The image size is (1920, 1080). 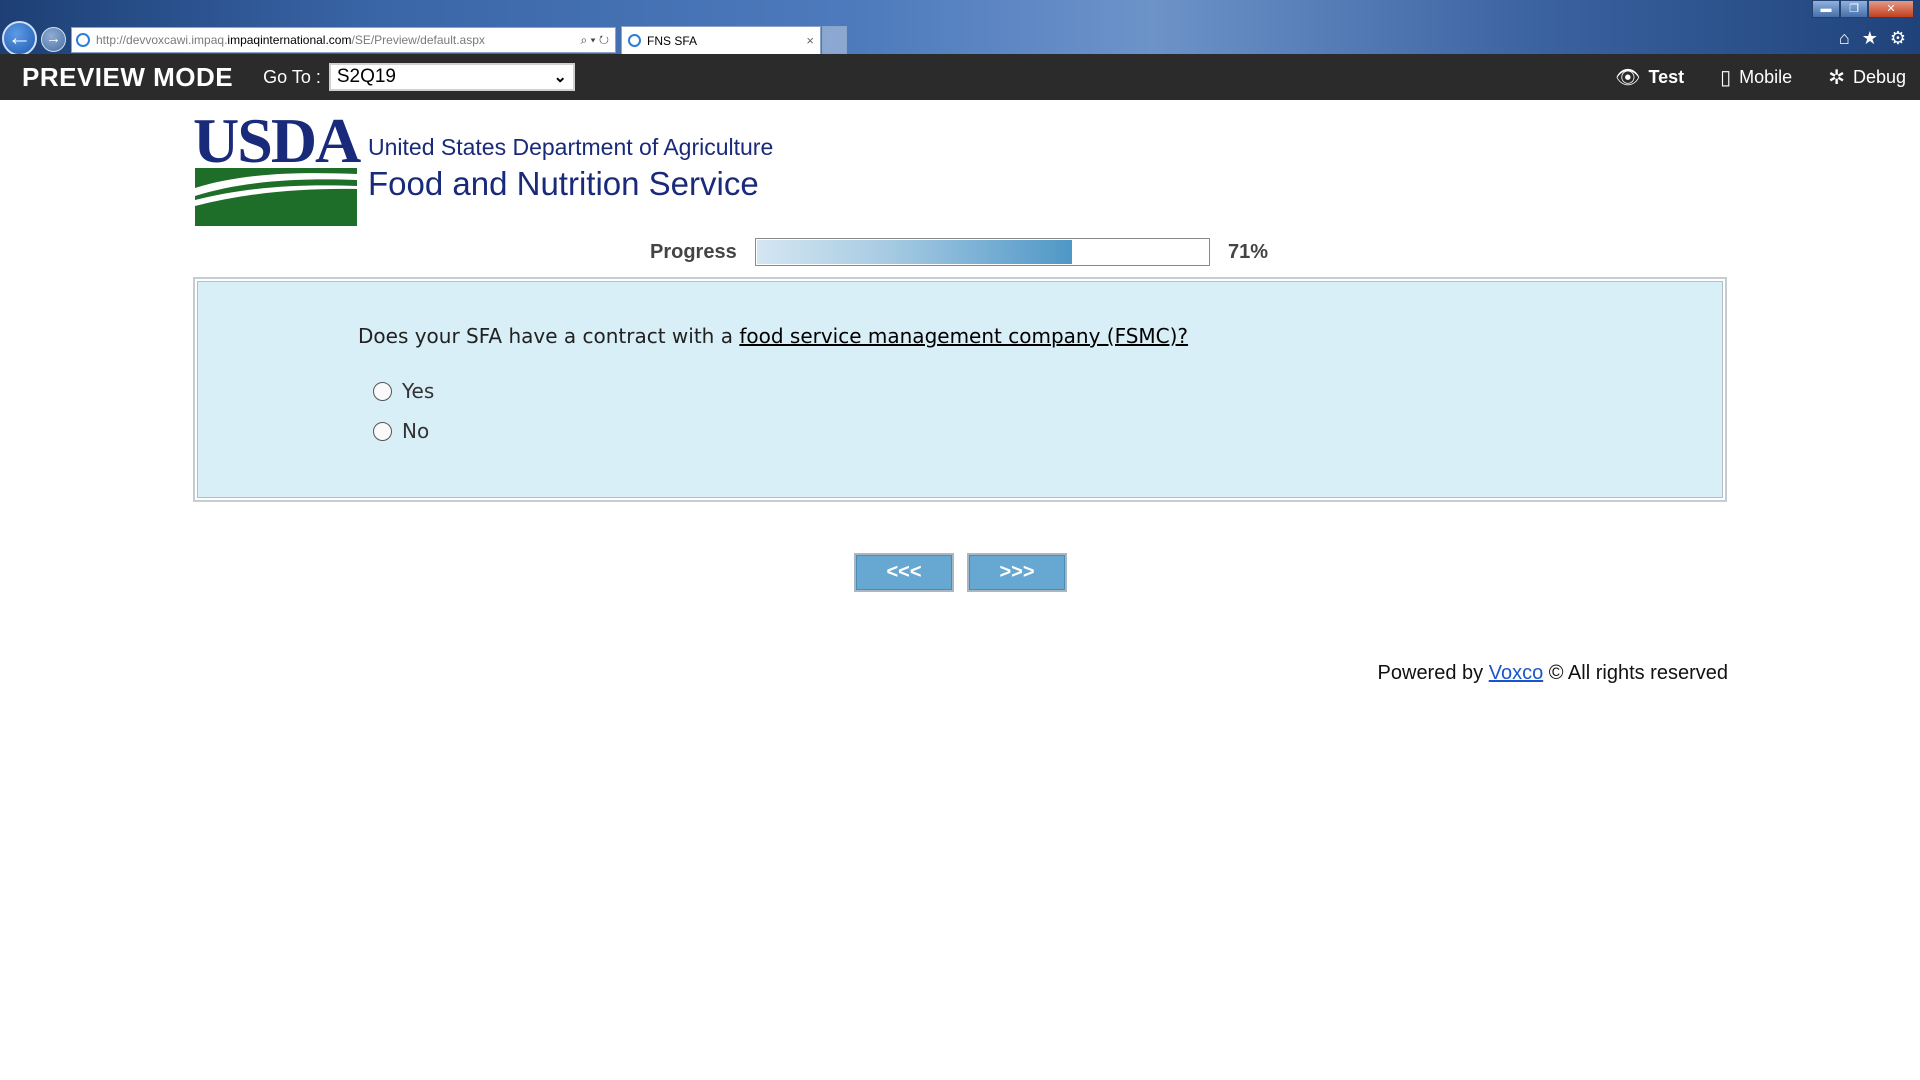 What do you see at coordinates (1628, 77) in the screenshot?
I see `eye-icon: 👁` at bounding box center [1628, 77].